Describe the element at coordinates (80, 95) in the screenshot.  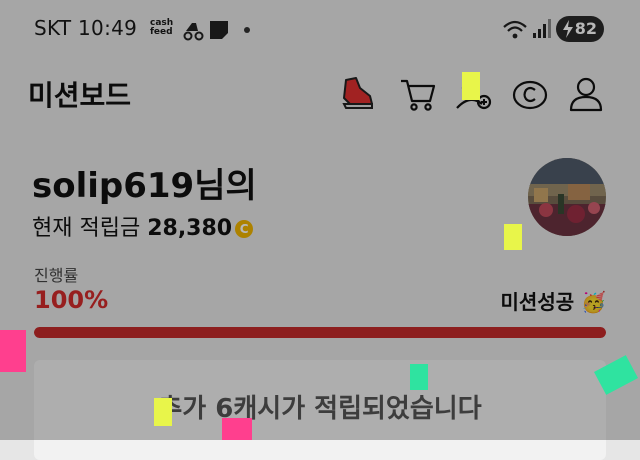
I see `page-title: 미션보드` at that location.